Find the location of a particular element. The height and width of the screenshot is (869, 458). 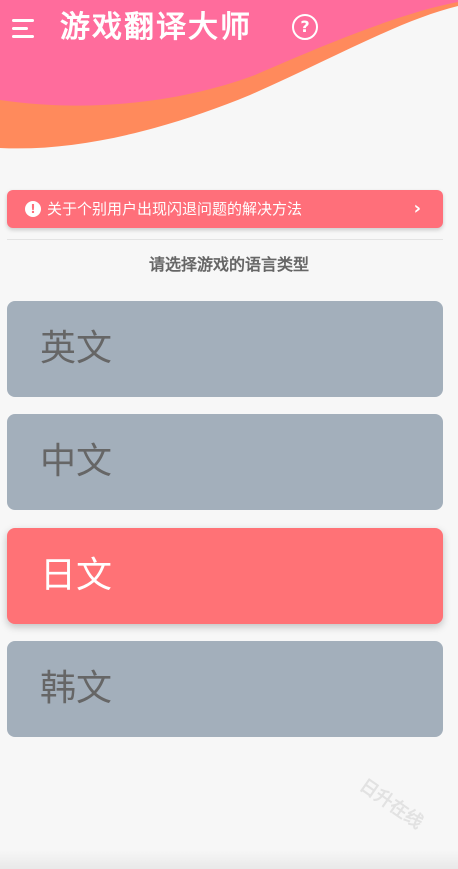

language-option-label: 韩文 is located at coordinates (76, 688).